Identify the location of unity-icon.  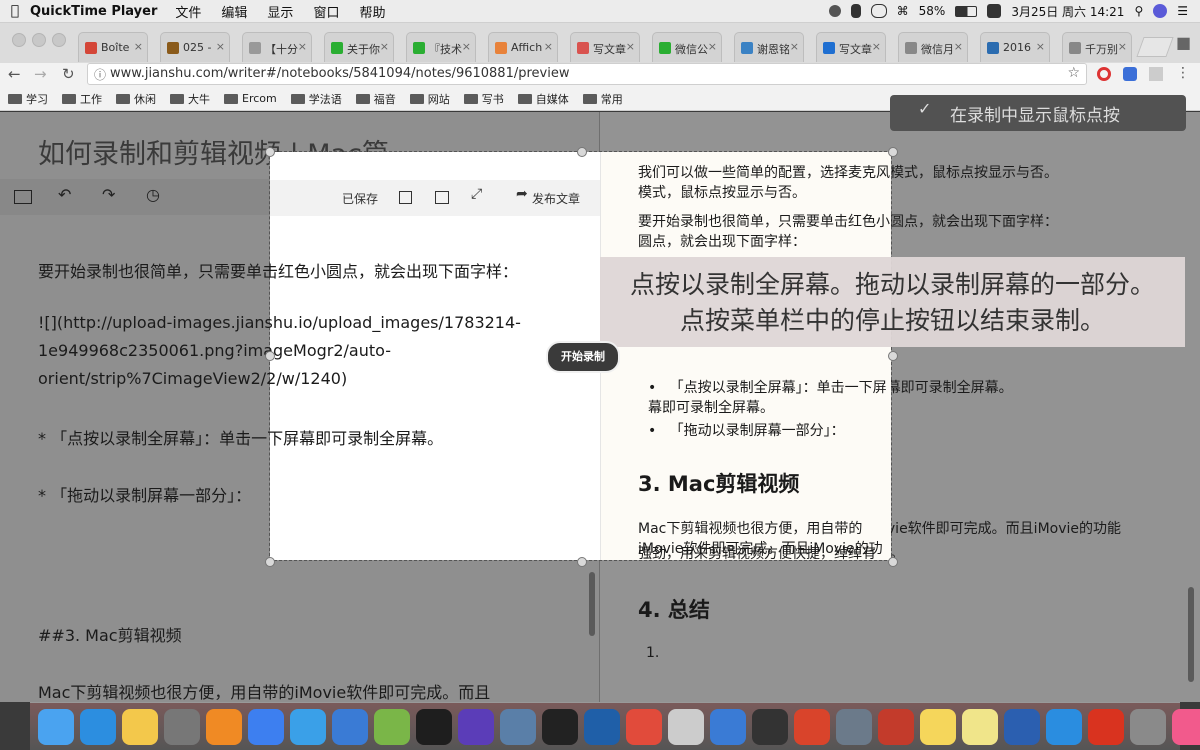
(560, 726).